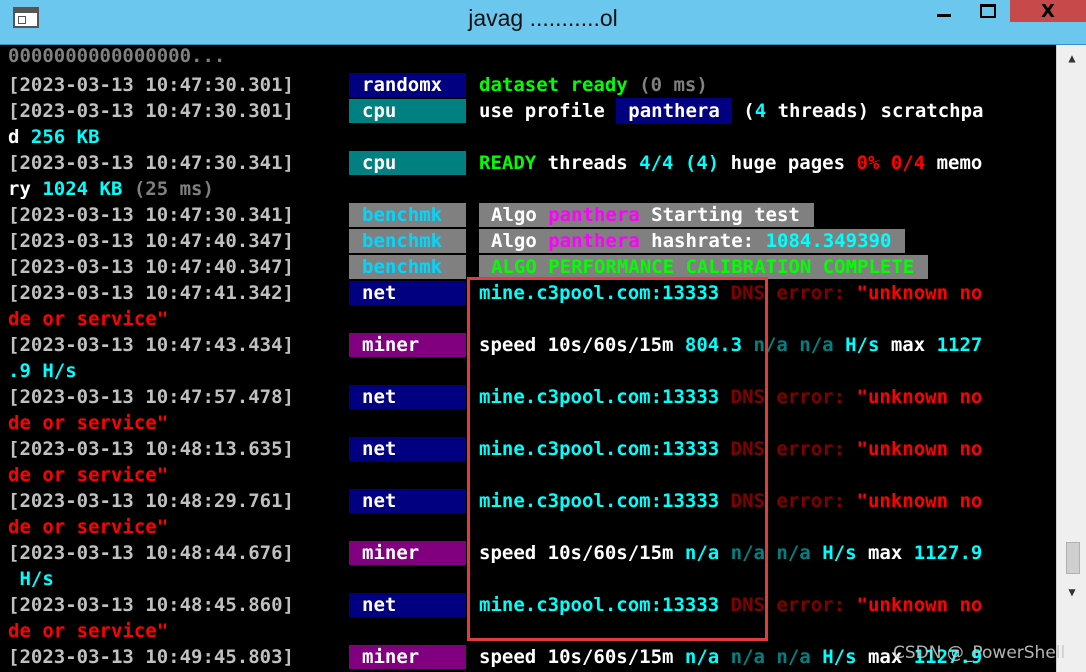 The image size is (1086, 672). I want to click on log-text: speed 10s/60s/15m, so click(582, 345).